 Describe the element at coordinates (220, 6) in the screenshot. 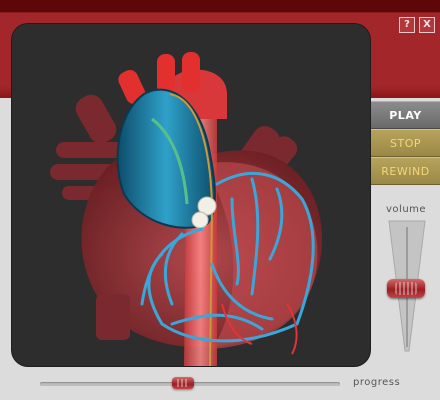

I see `title-bar-stripe` at that location.